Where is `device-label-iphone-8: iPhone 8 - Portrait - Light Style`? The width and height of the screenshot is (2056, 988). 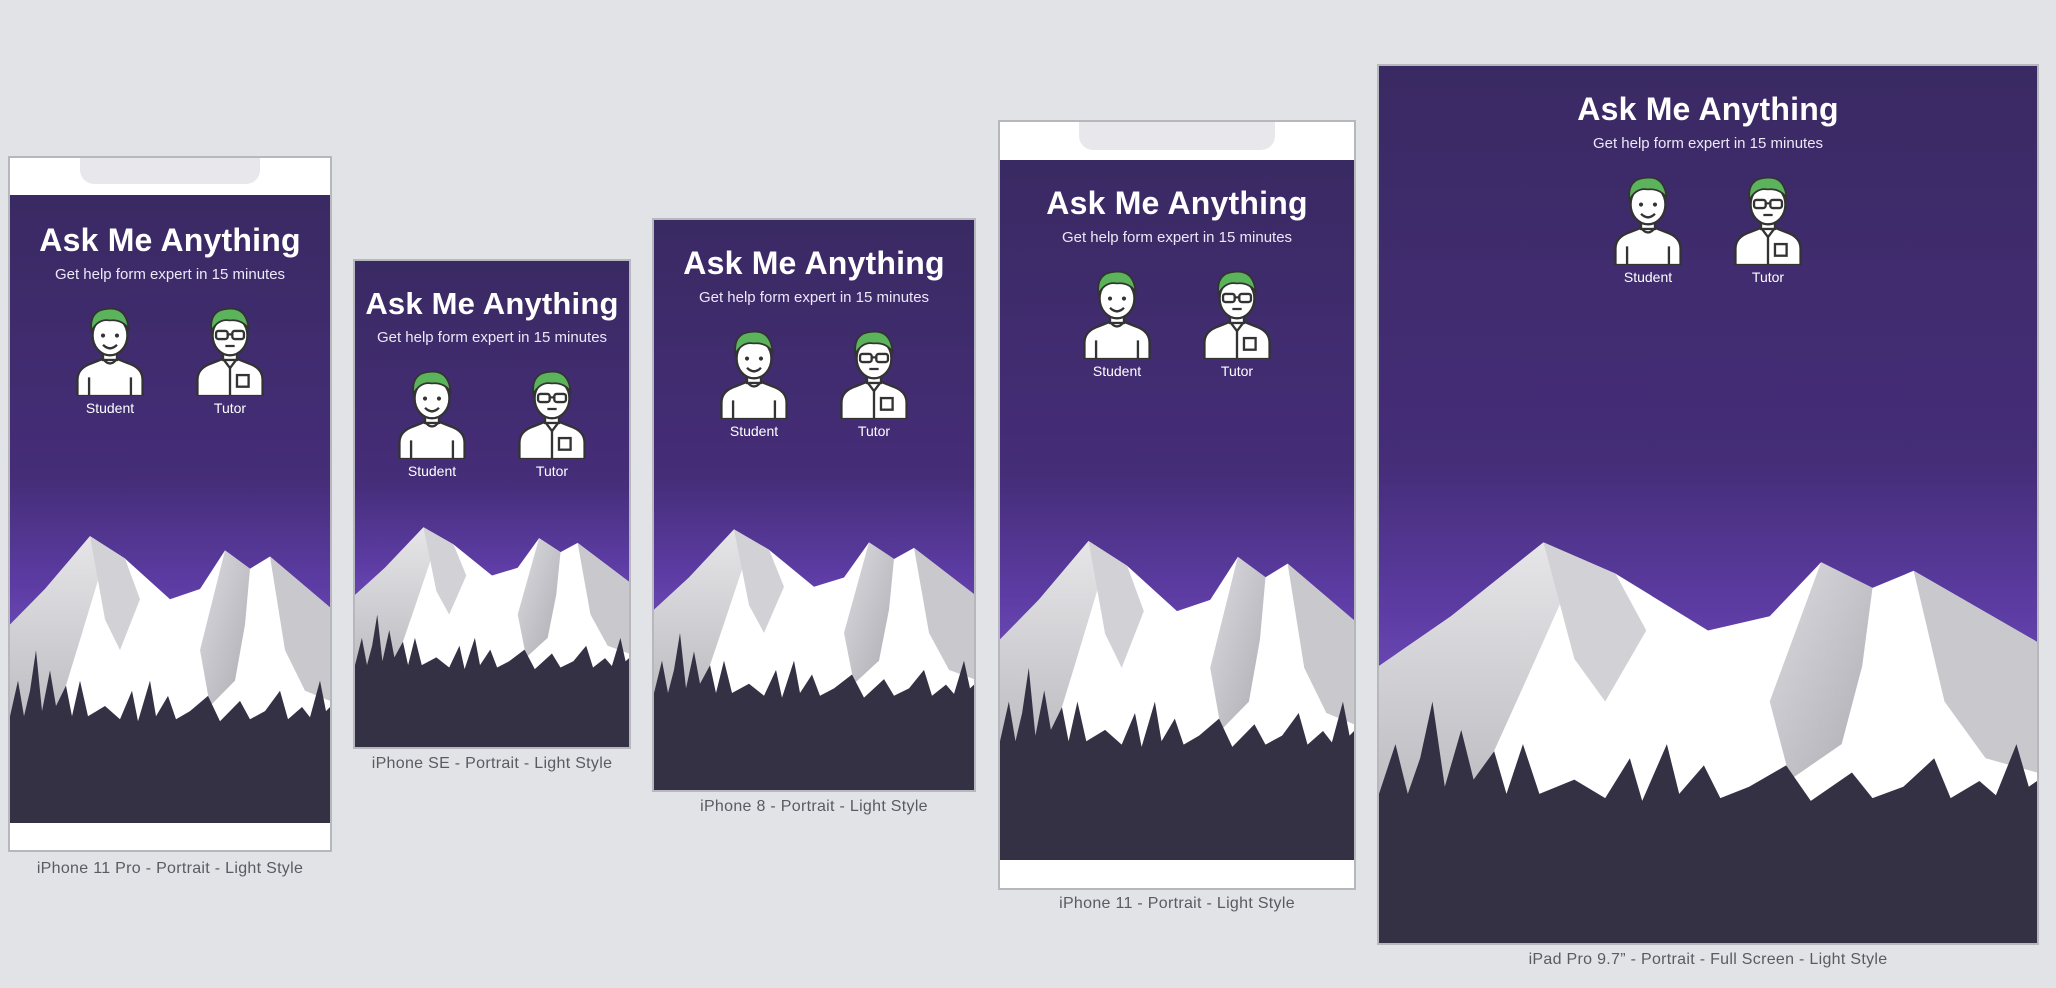
device-label-iphone-8: iPhone 8 - Portrait - Light Style is located at coordinates (814, 806).